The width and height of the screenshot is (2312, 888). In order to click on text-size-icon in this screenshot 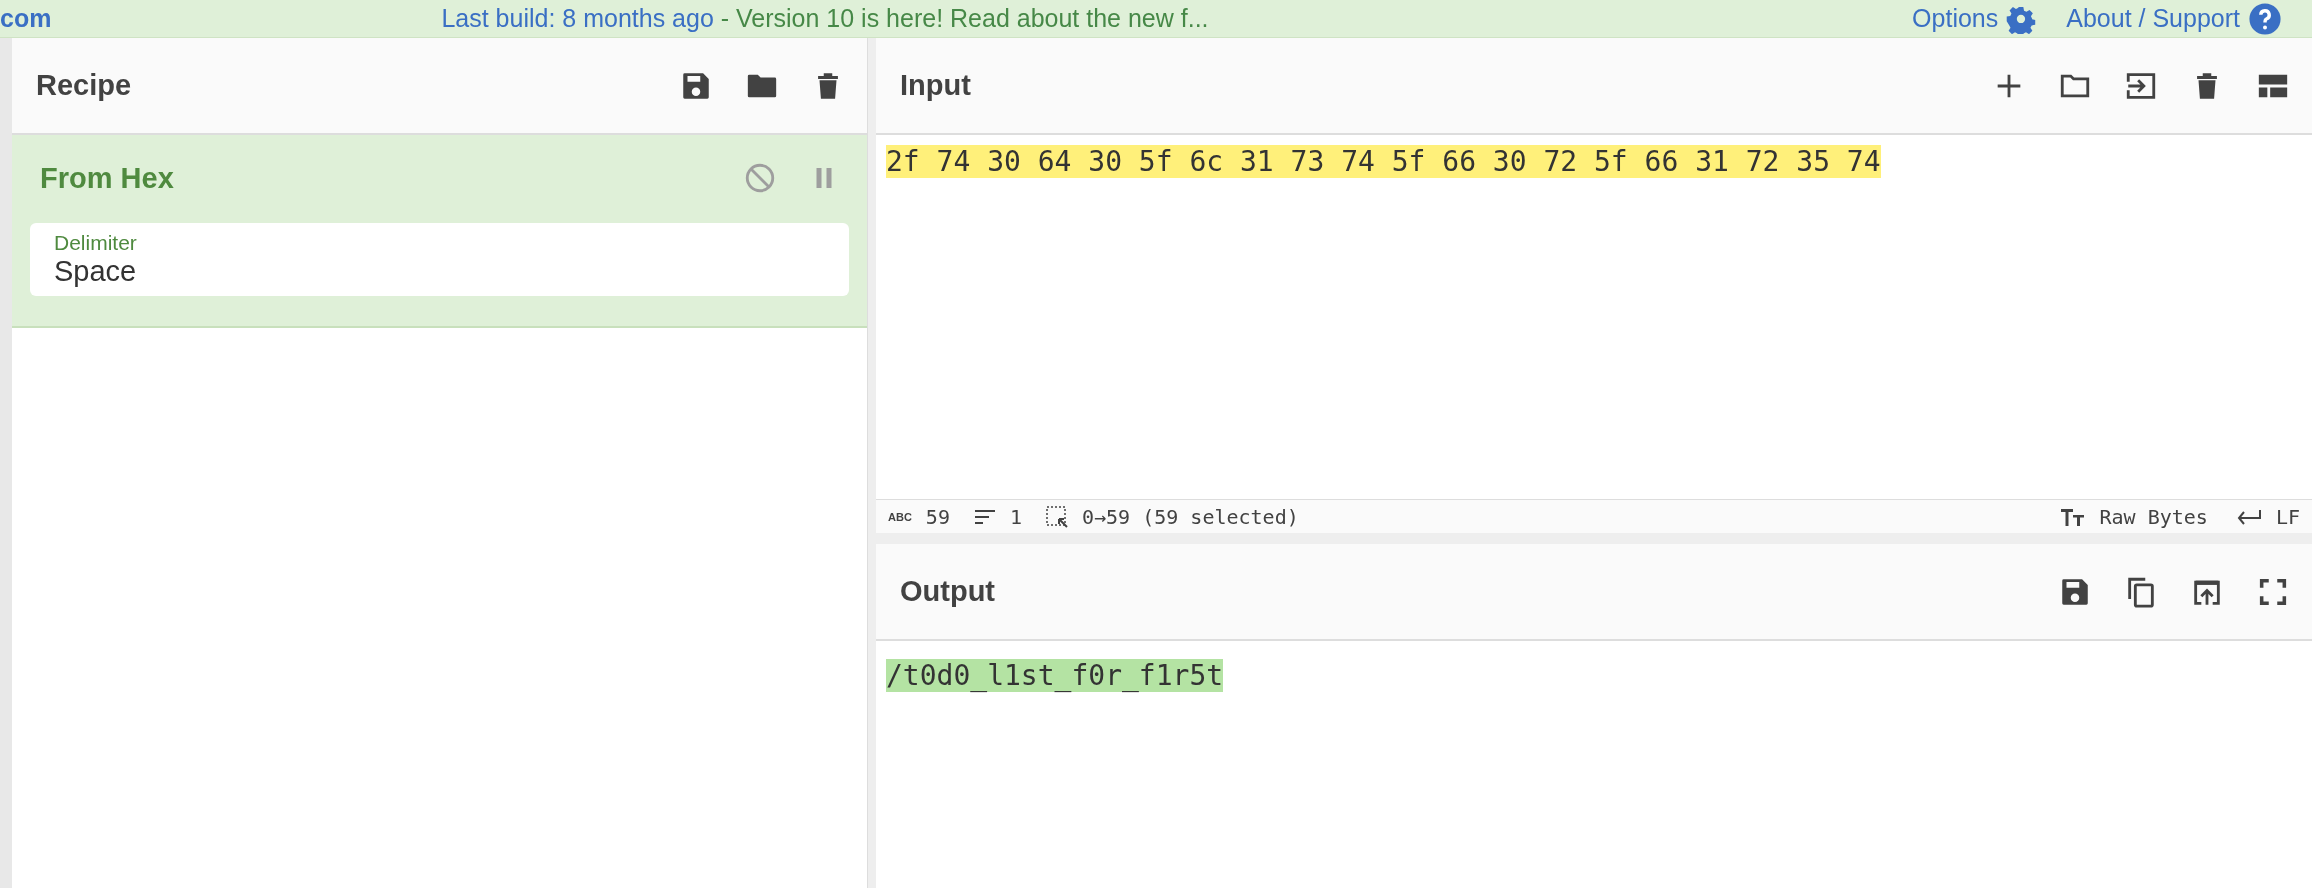, I will do `click(2072, 516)`.